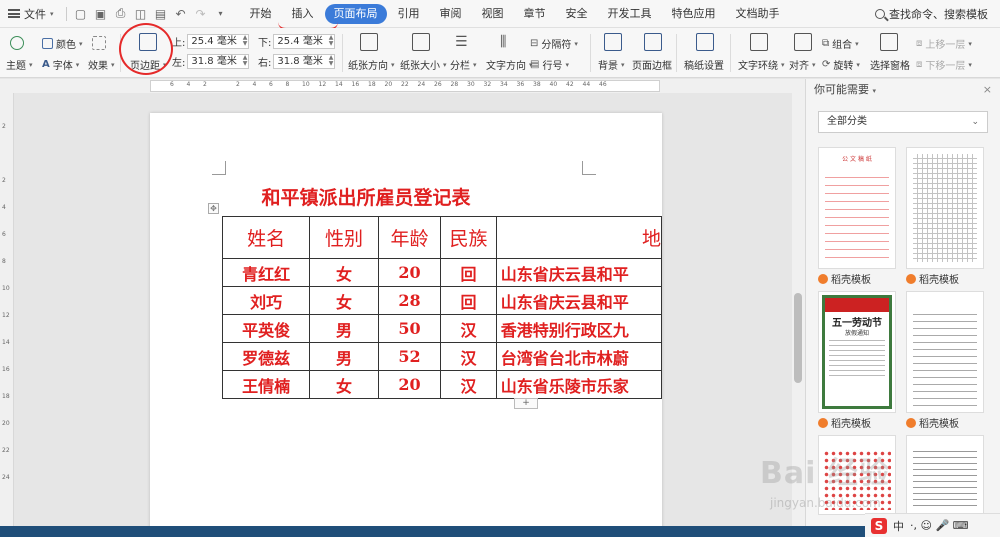 The image size is (1000, 537). I want to click on breaks-button: ⊟ 分隔符 ▾, so click(554, 43).